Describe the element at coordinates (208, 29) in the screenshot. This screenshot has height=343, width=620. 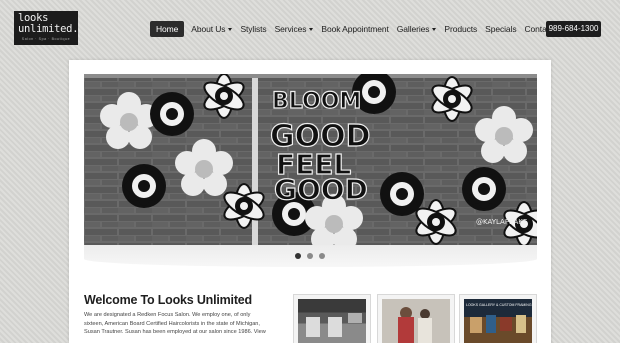
I see `nav-item-label: About Us` at that location.